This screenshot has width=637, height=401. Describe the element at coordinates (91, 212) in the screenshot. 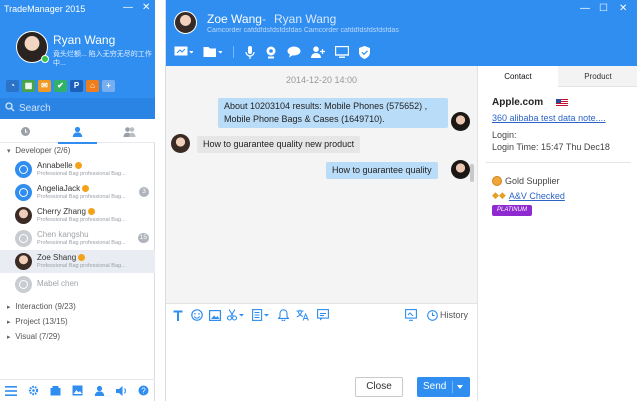

I see `gold-badge-icon` at that location.